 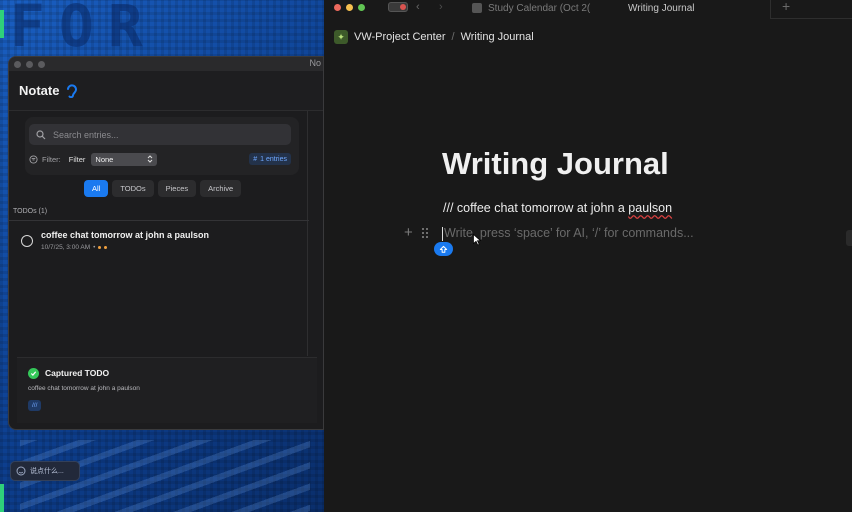 I want to click on notate-header: Notate, so click(x=166, y=91).